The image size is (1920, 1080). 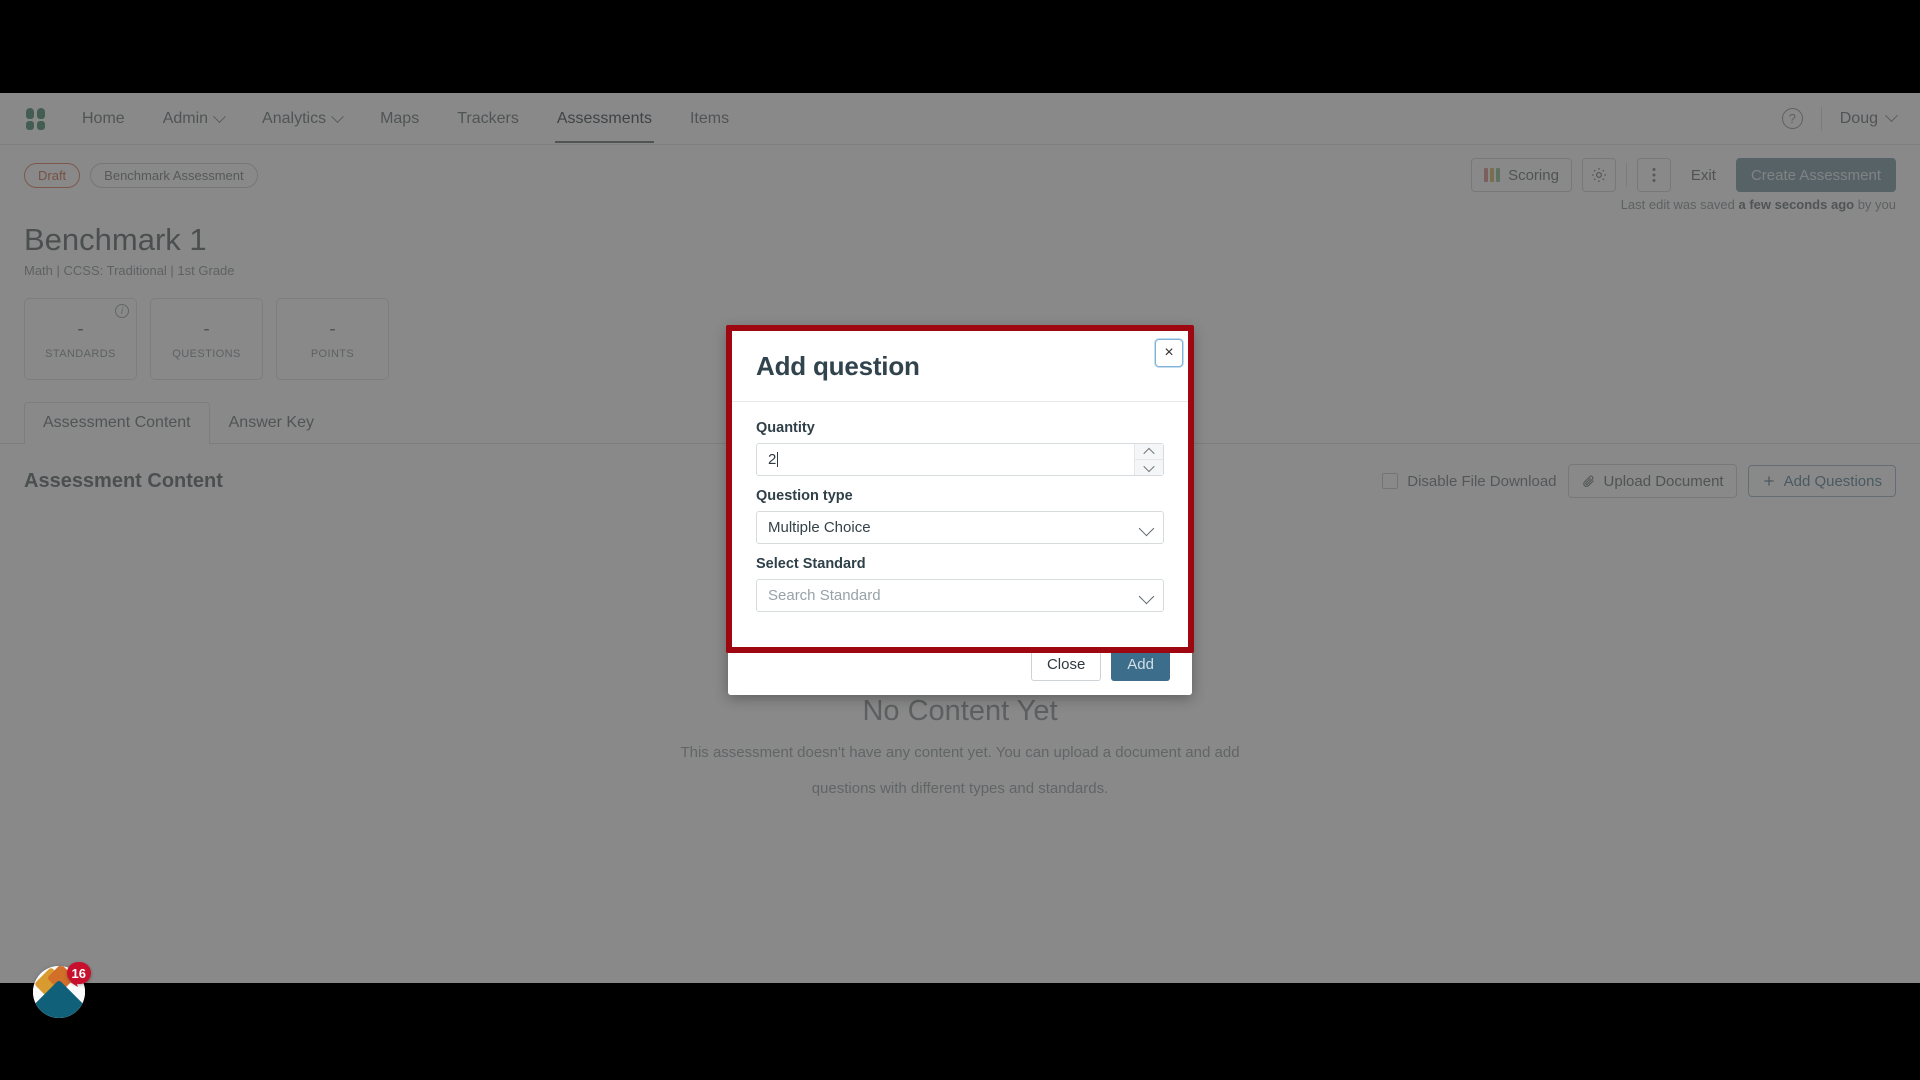 I want to click on tab-label: Answer Key, so click(x=271, y=422).